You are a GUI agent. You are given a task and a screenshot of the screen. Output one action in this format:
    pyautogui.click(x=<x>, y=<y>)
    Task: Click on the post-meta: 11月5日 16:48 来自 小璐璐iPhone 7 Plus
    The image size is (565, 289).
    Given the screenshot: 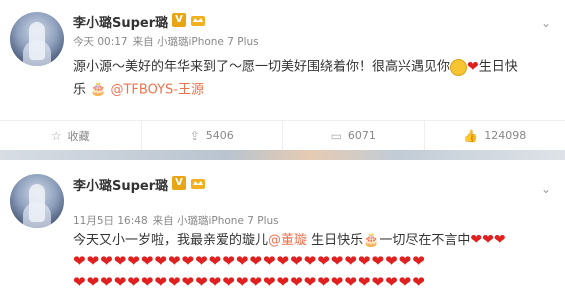 What is the action you would take?
    pyautogui.click(x=178, y=220)
    